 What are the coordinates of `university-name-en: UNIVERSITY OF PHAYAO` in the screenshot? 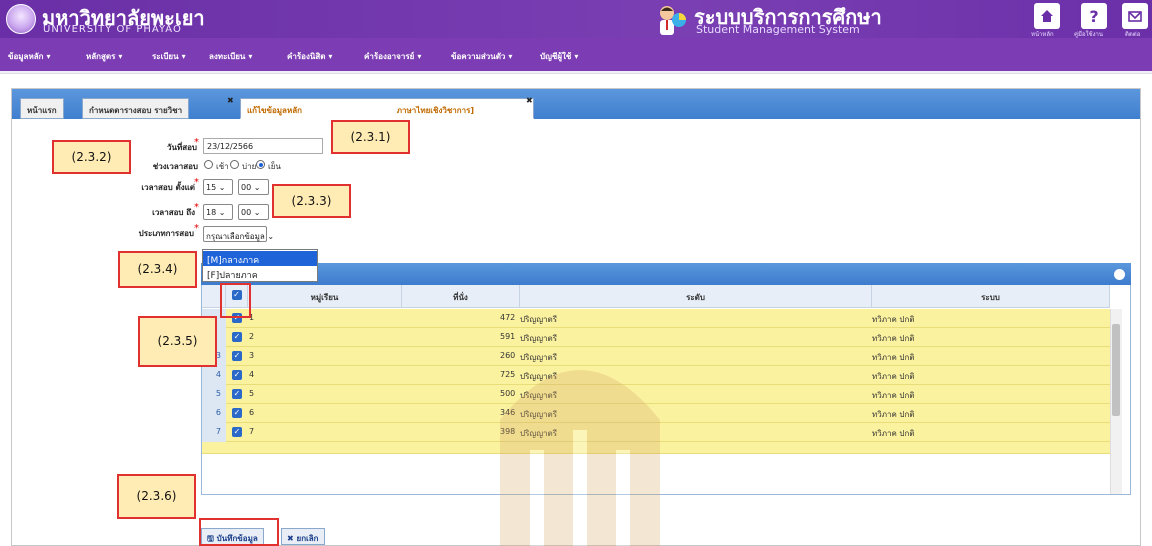 It's located at (112, 29).